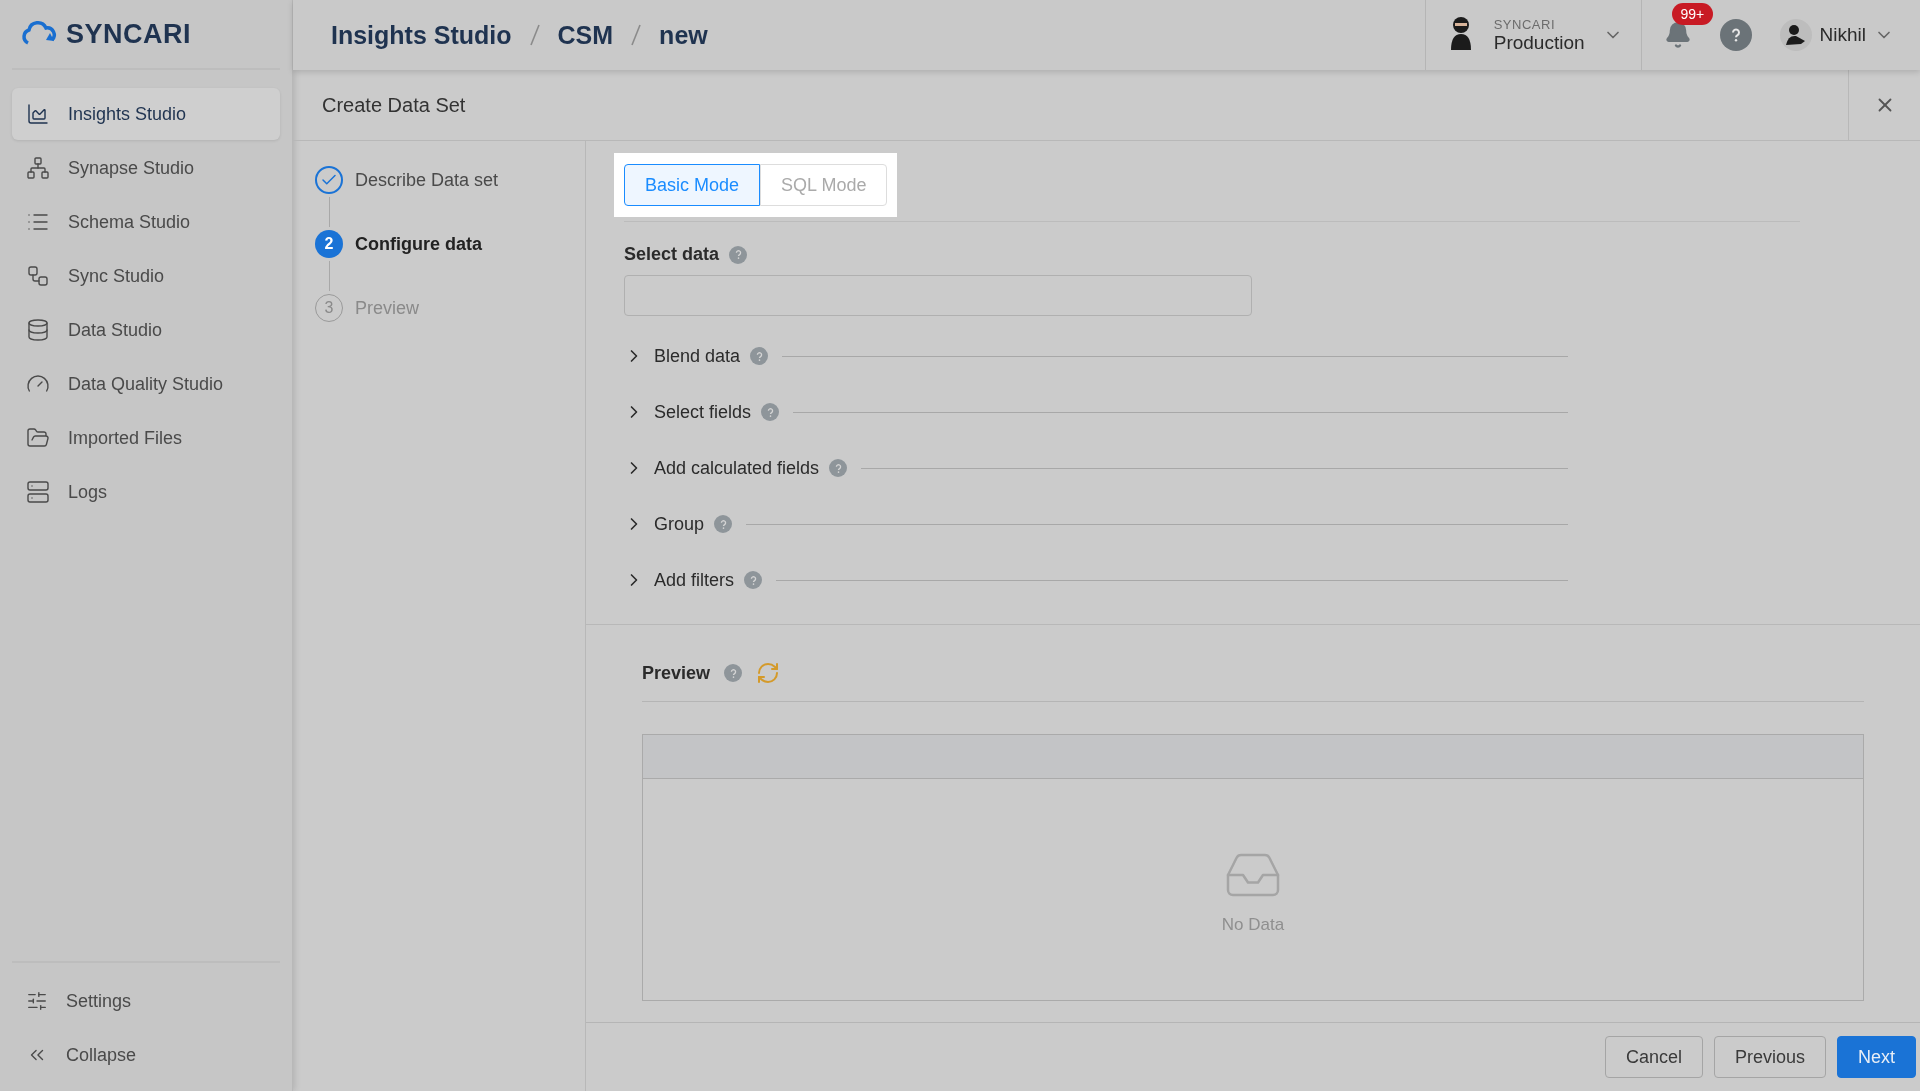 Image resolution: width=1920 pixels, height=1091 pixels. What do you see at coordinates (394, 105) in the screenshot?
I see `dialog-title: Create Data Set` at bounding box center [394, 105].